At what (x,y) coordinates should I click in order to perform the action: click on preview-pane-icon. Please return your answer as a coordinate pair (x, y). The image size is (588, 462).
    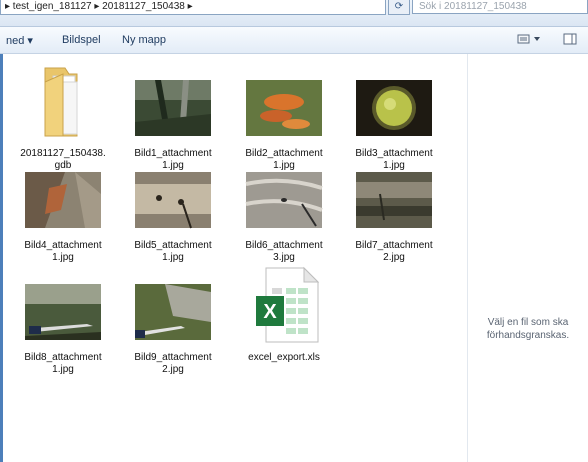
    Looking at the image, I should click on (570, 40).